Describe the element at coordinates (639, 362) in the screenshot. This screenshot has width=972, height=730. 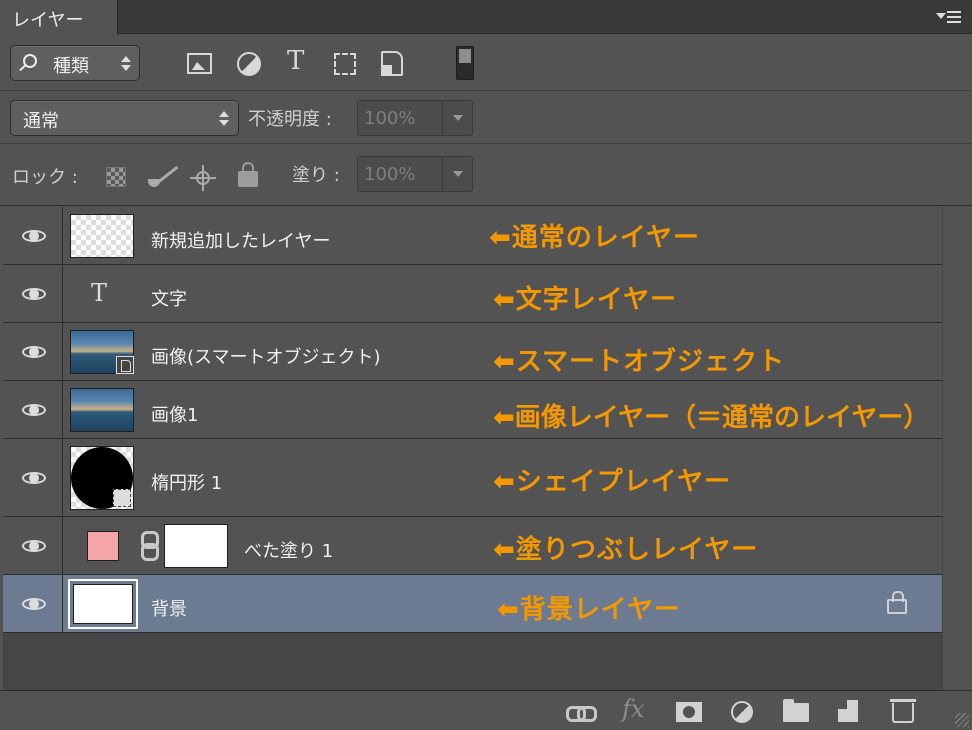
I see `annotation-label: ⬅スマートオブジェクト` at that location.